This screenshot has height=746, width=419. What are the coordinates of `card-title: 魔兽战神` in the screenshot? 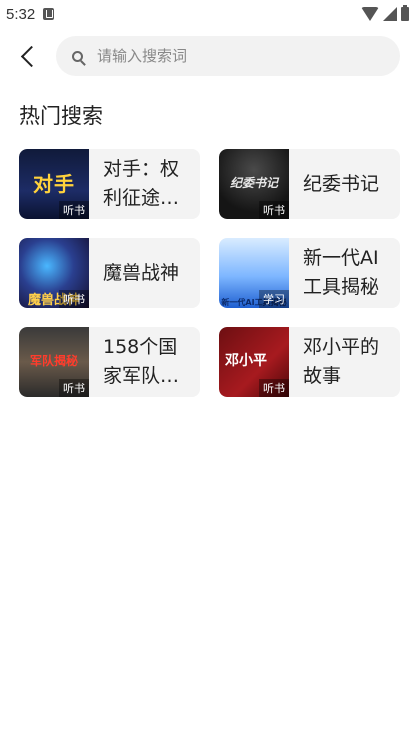 It's located at (141, 272).